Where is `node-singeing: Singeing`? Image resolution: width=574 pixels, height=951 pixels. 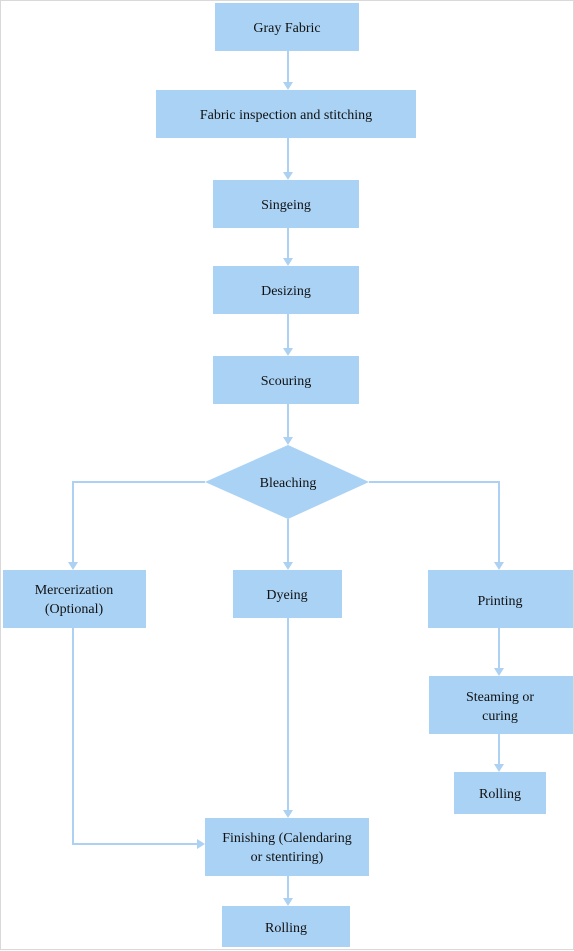 node-singeing: Singeing is located at coordinates (286, 204).